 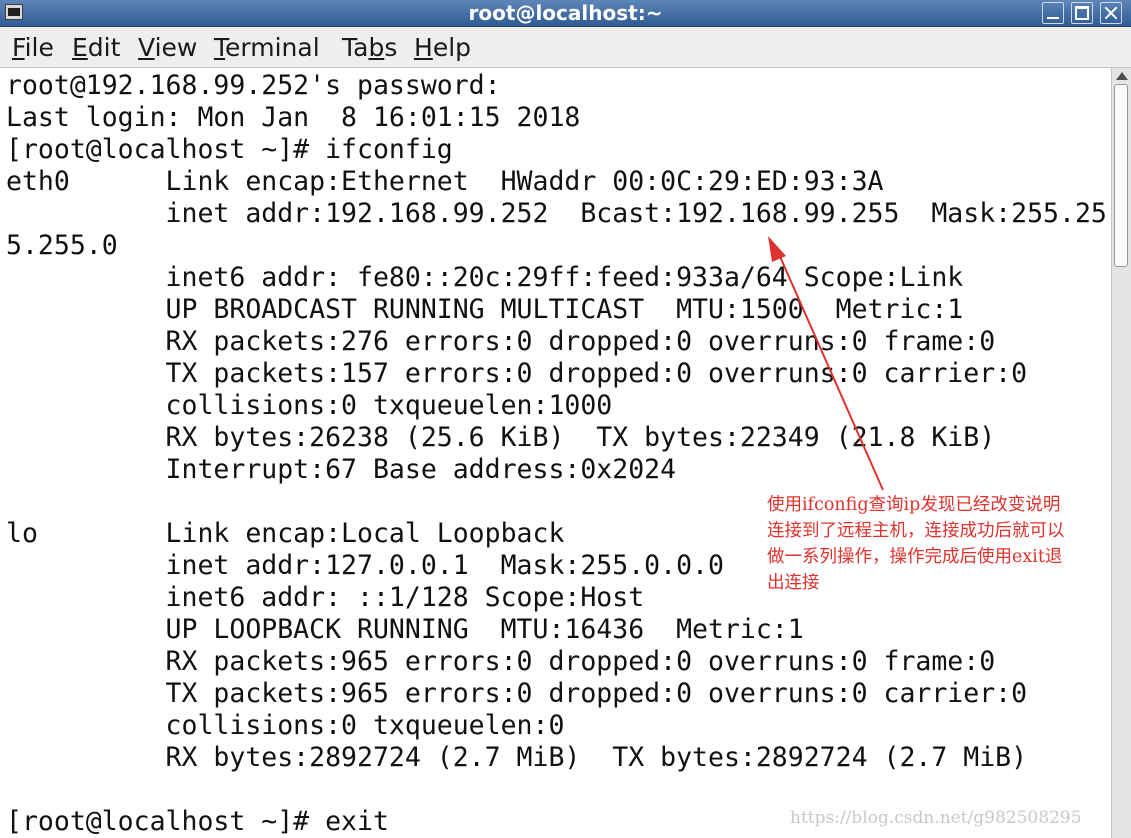 What do you see at coordinates (1121, 175) in the screenshot?
I see `scroll-thumb` at bounding box center [1121, 175].